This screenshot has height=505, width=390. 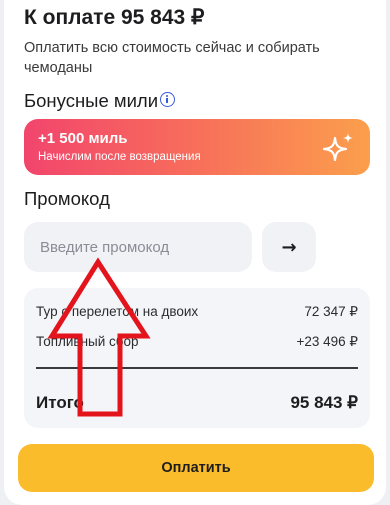 I want to click on bonus-miles-banner: +1 500 миль Начислим после возвращения, so click(x=197, y=147).